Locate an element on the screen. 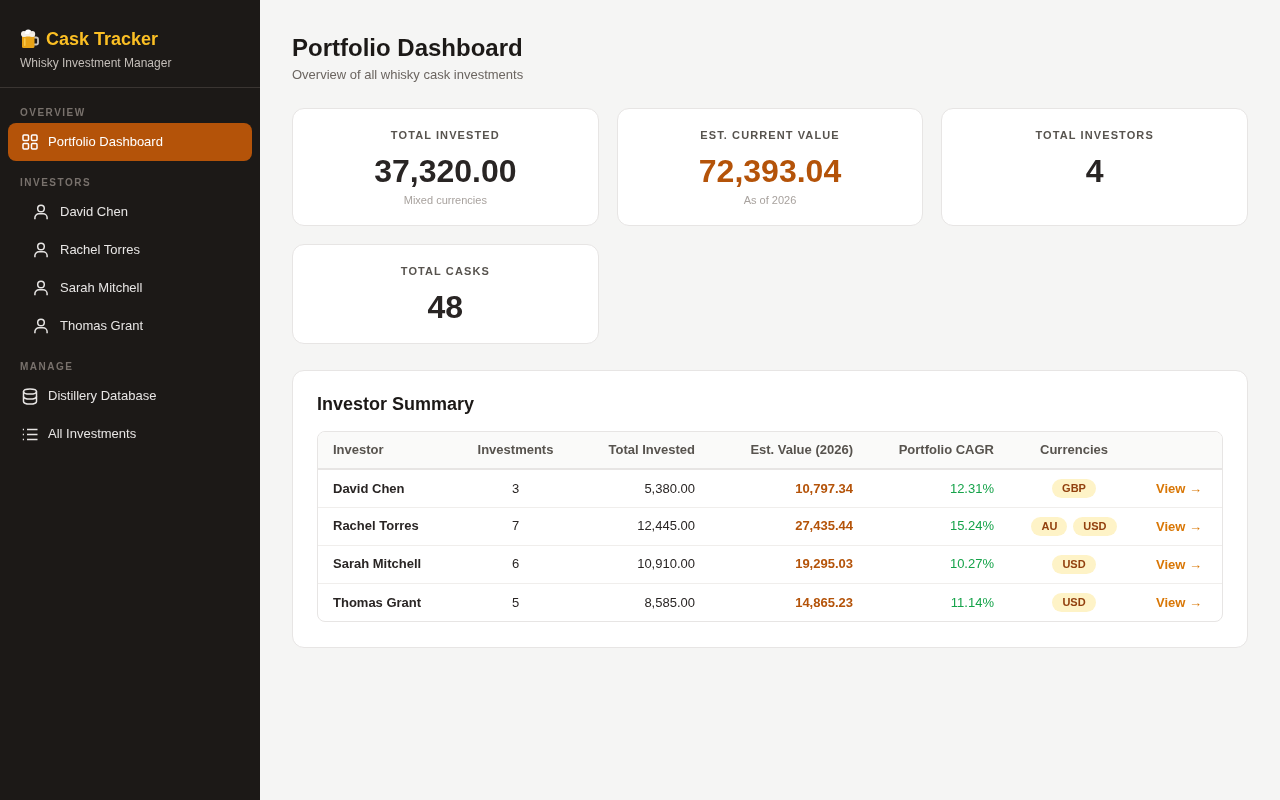 This screenshot has height=800, width=1280. section-label: INVESTORS is located at coordinates (56, 183).